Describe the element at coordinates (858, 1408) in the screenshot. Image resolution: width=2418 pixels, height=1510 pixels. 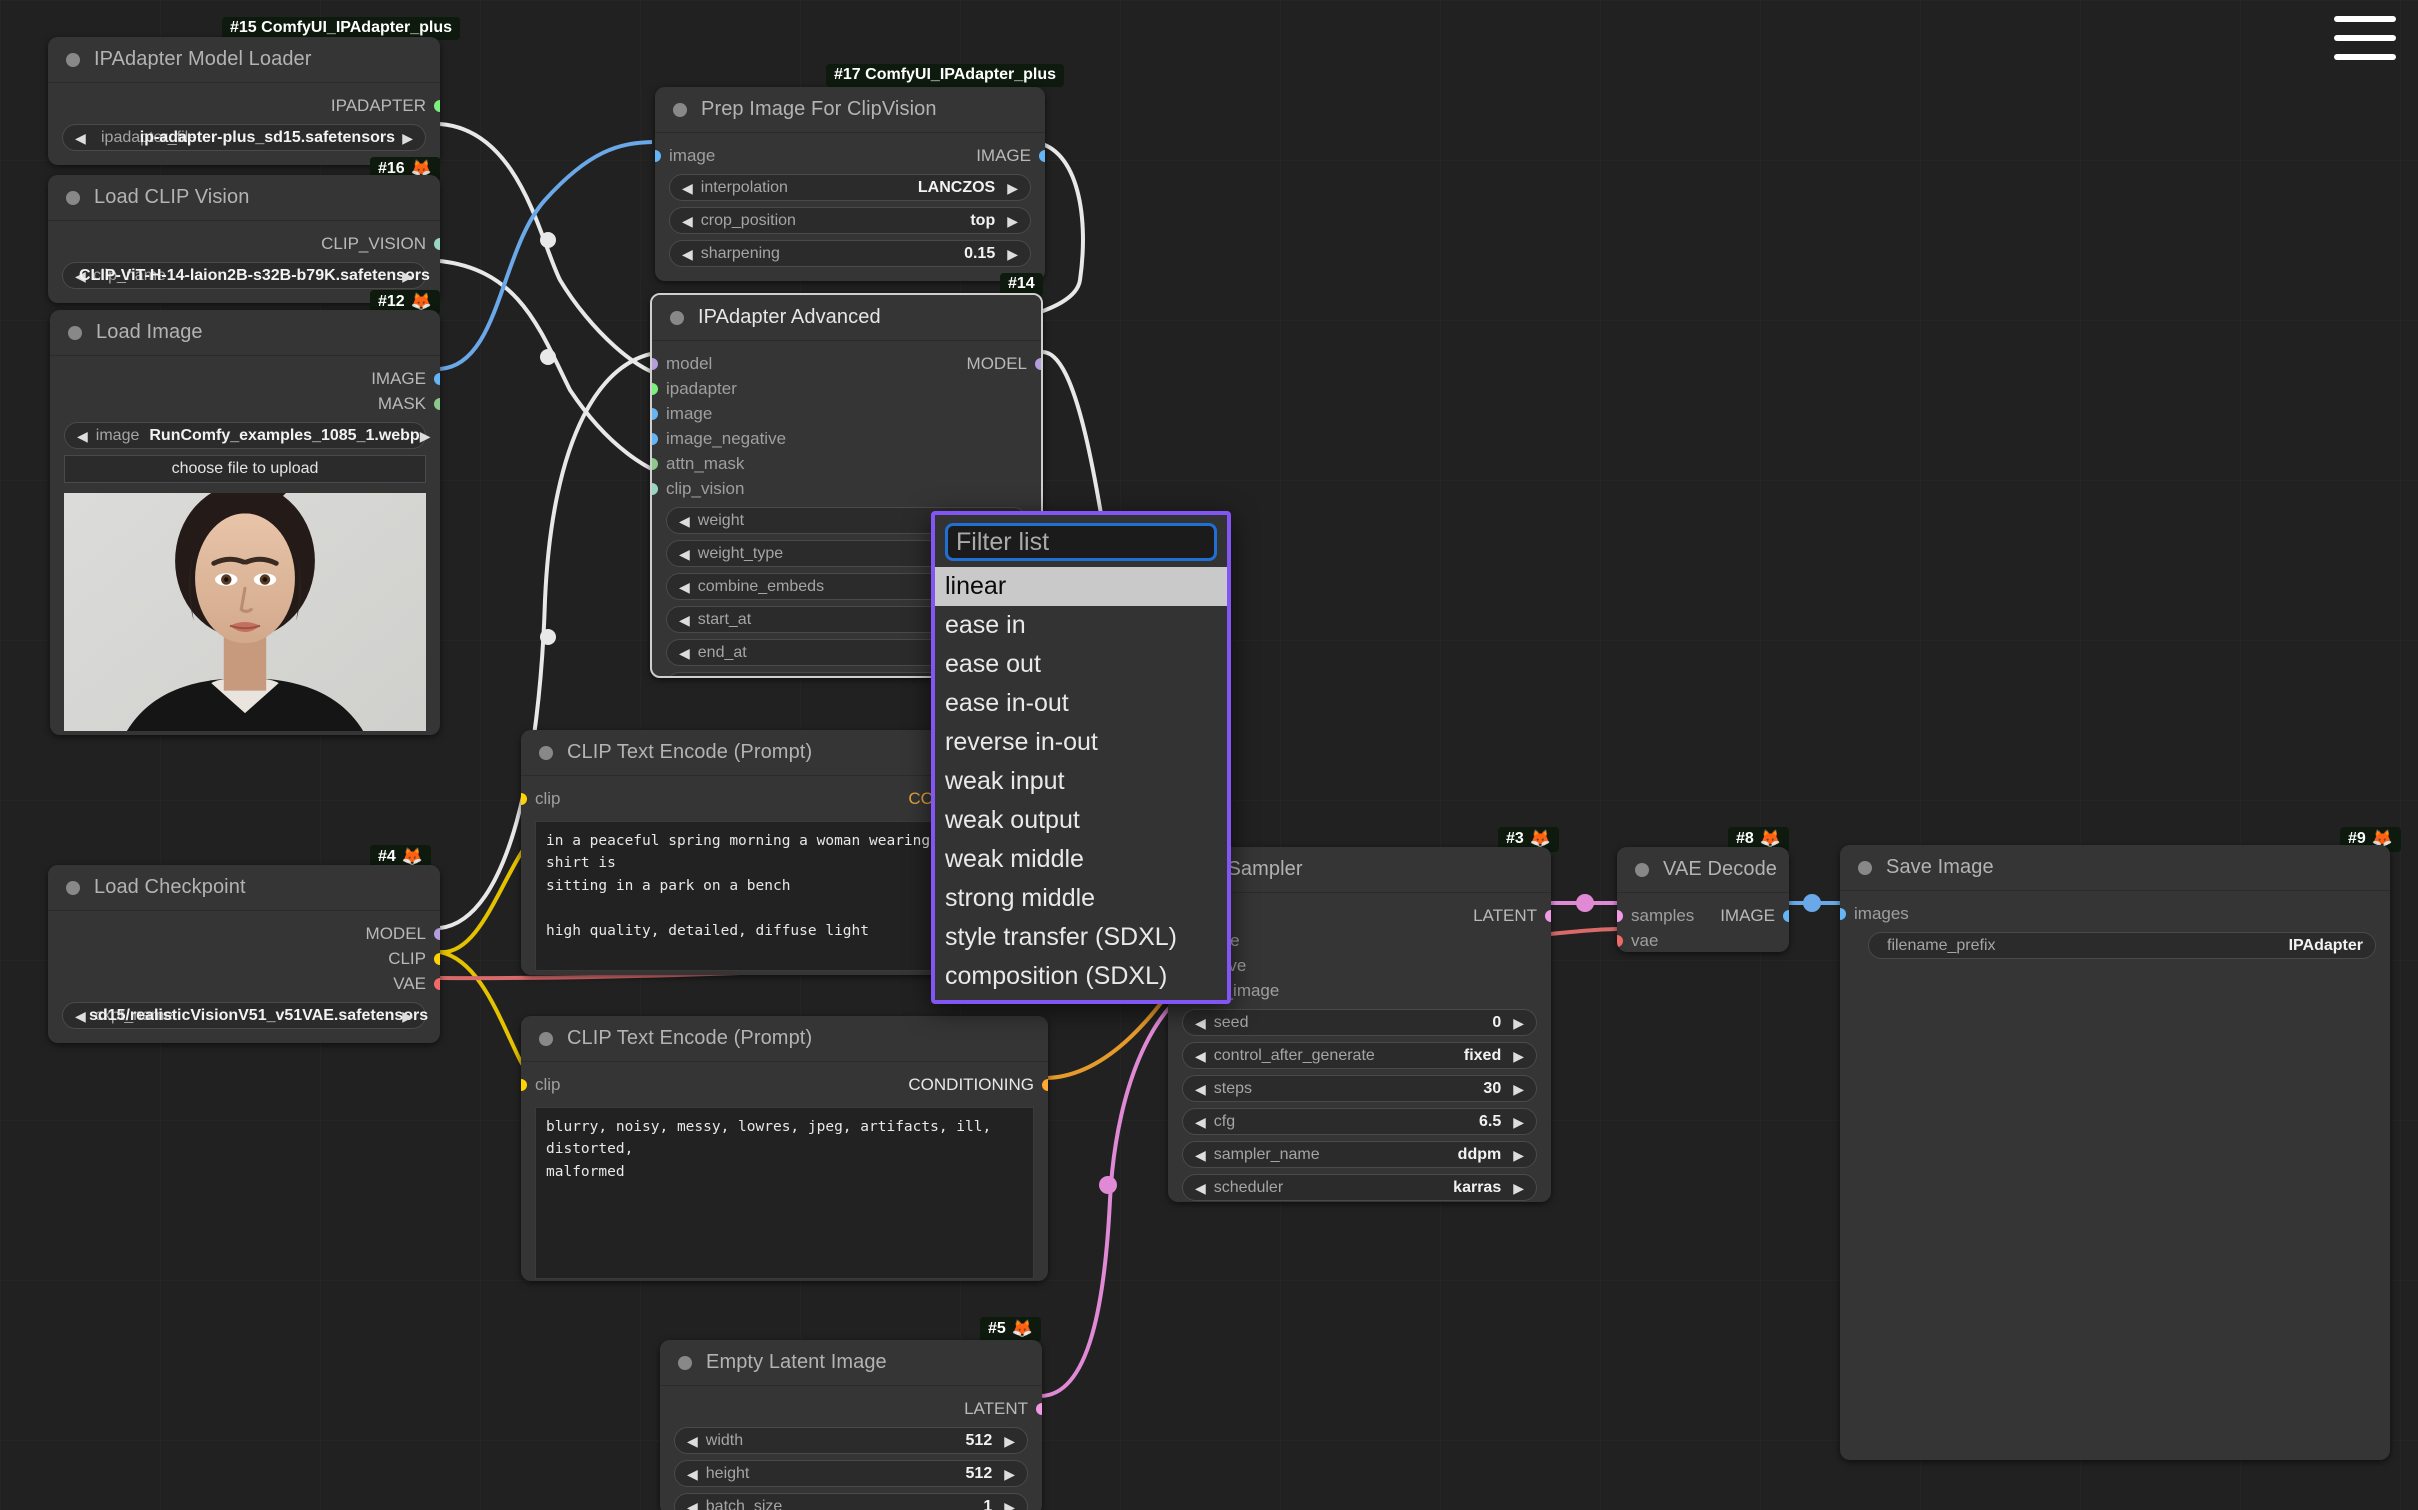
I see `output-slot-latent: LATENT` at that location.